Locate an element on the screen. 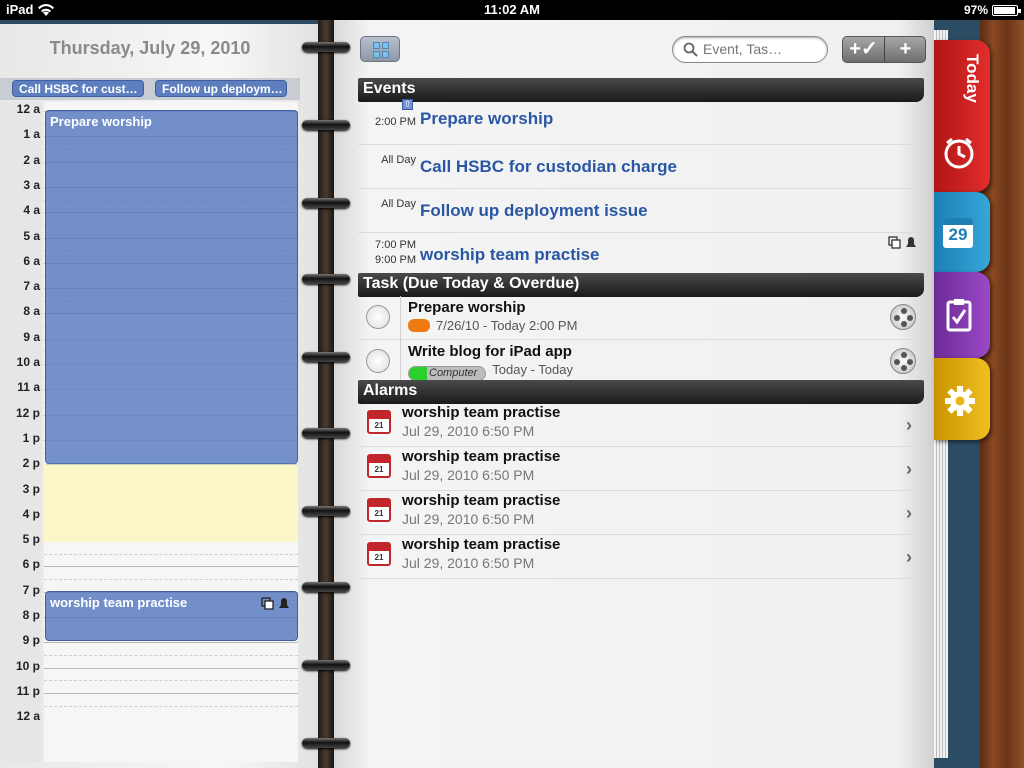 The width and height of the screenshot is (1024, 768). hour-label: 4 a is located at coordinates (31, 210).